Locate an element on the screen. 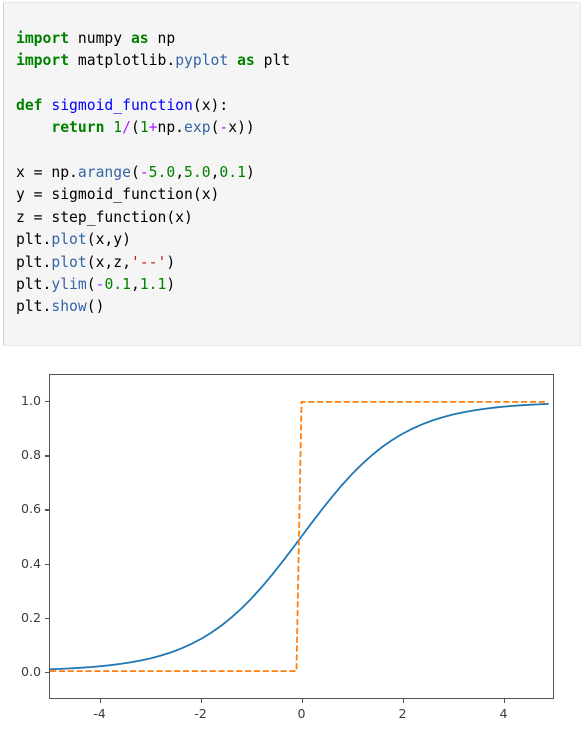  code-token: x = np. is located at coordinates (47, 173).